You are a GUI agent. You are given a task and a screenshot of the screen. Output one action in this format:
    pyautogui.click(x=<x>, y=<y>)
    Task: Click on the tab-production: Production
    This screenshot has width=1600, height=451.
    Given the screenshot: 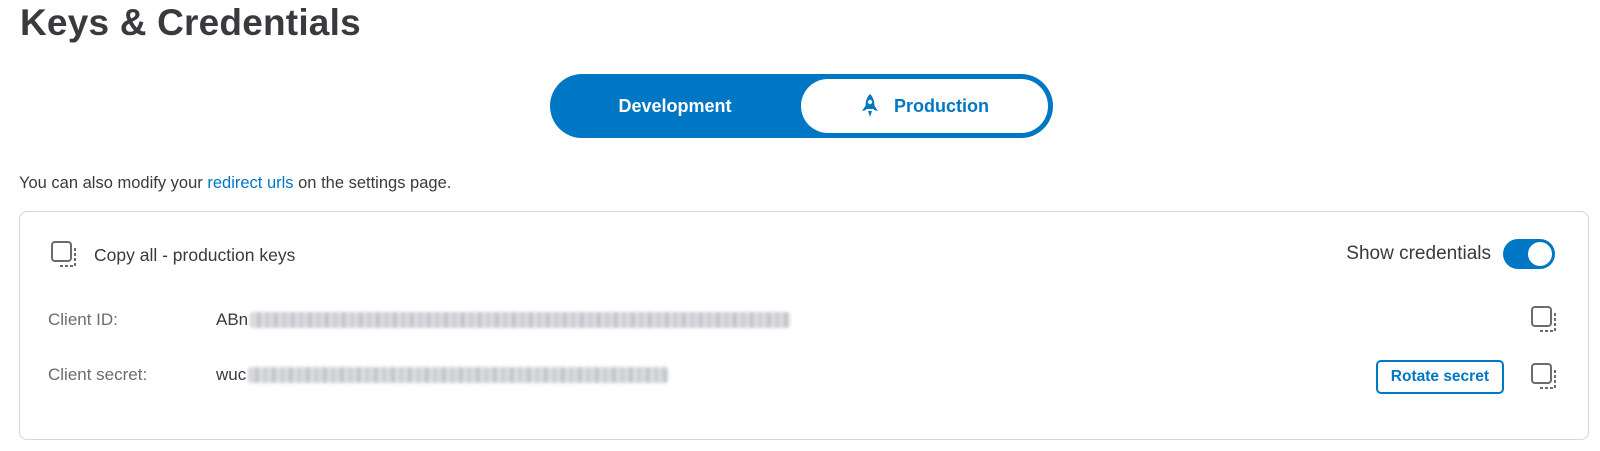 What is the action you would take?
    pyautogui.click(x=924, y=106)
    